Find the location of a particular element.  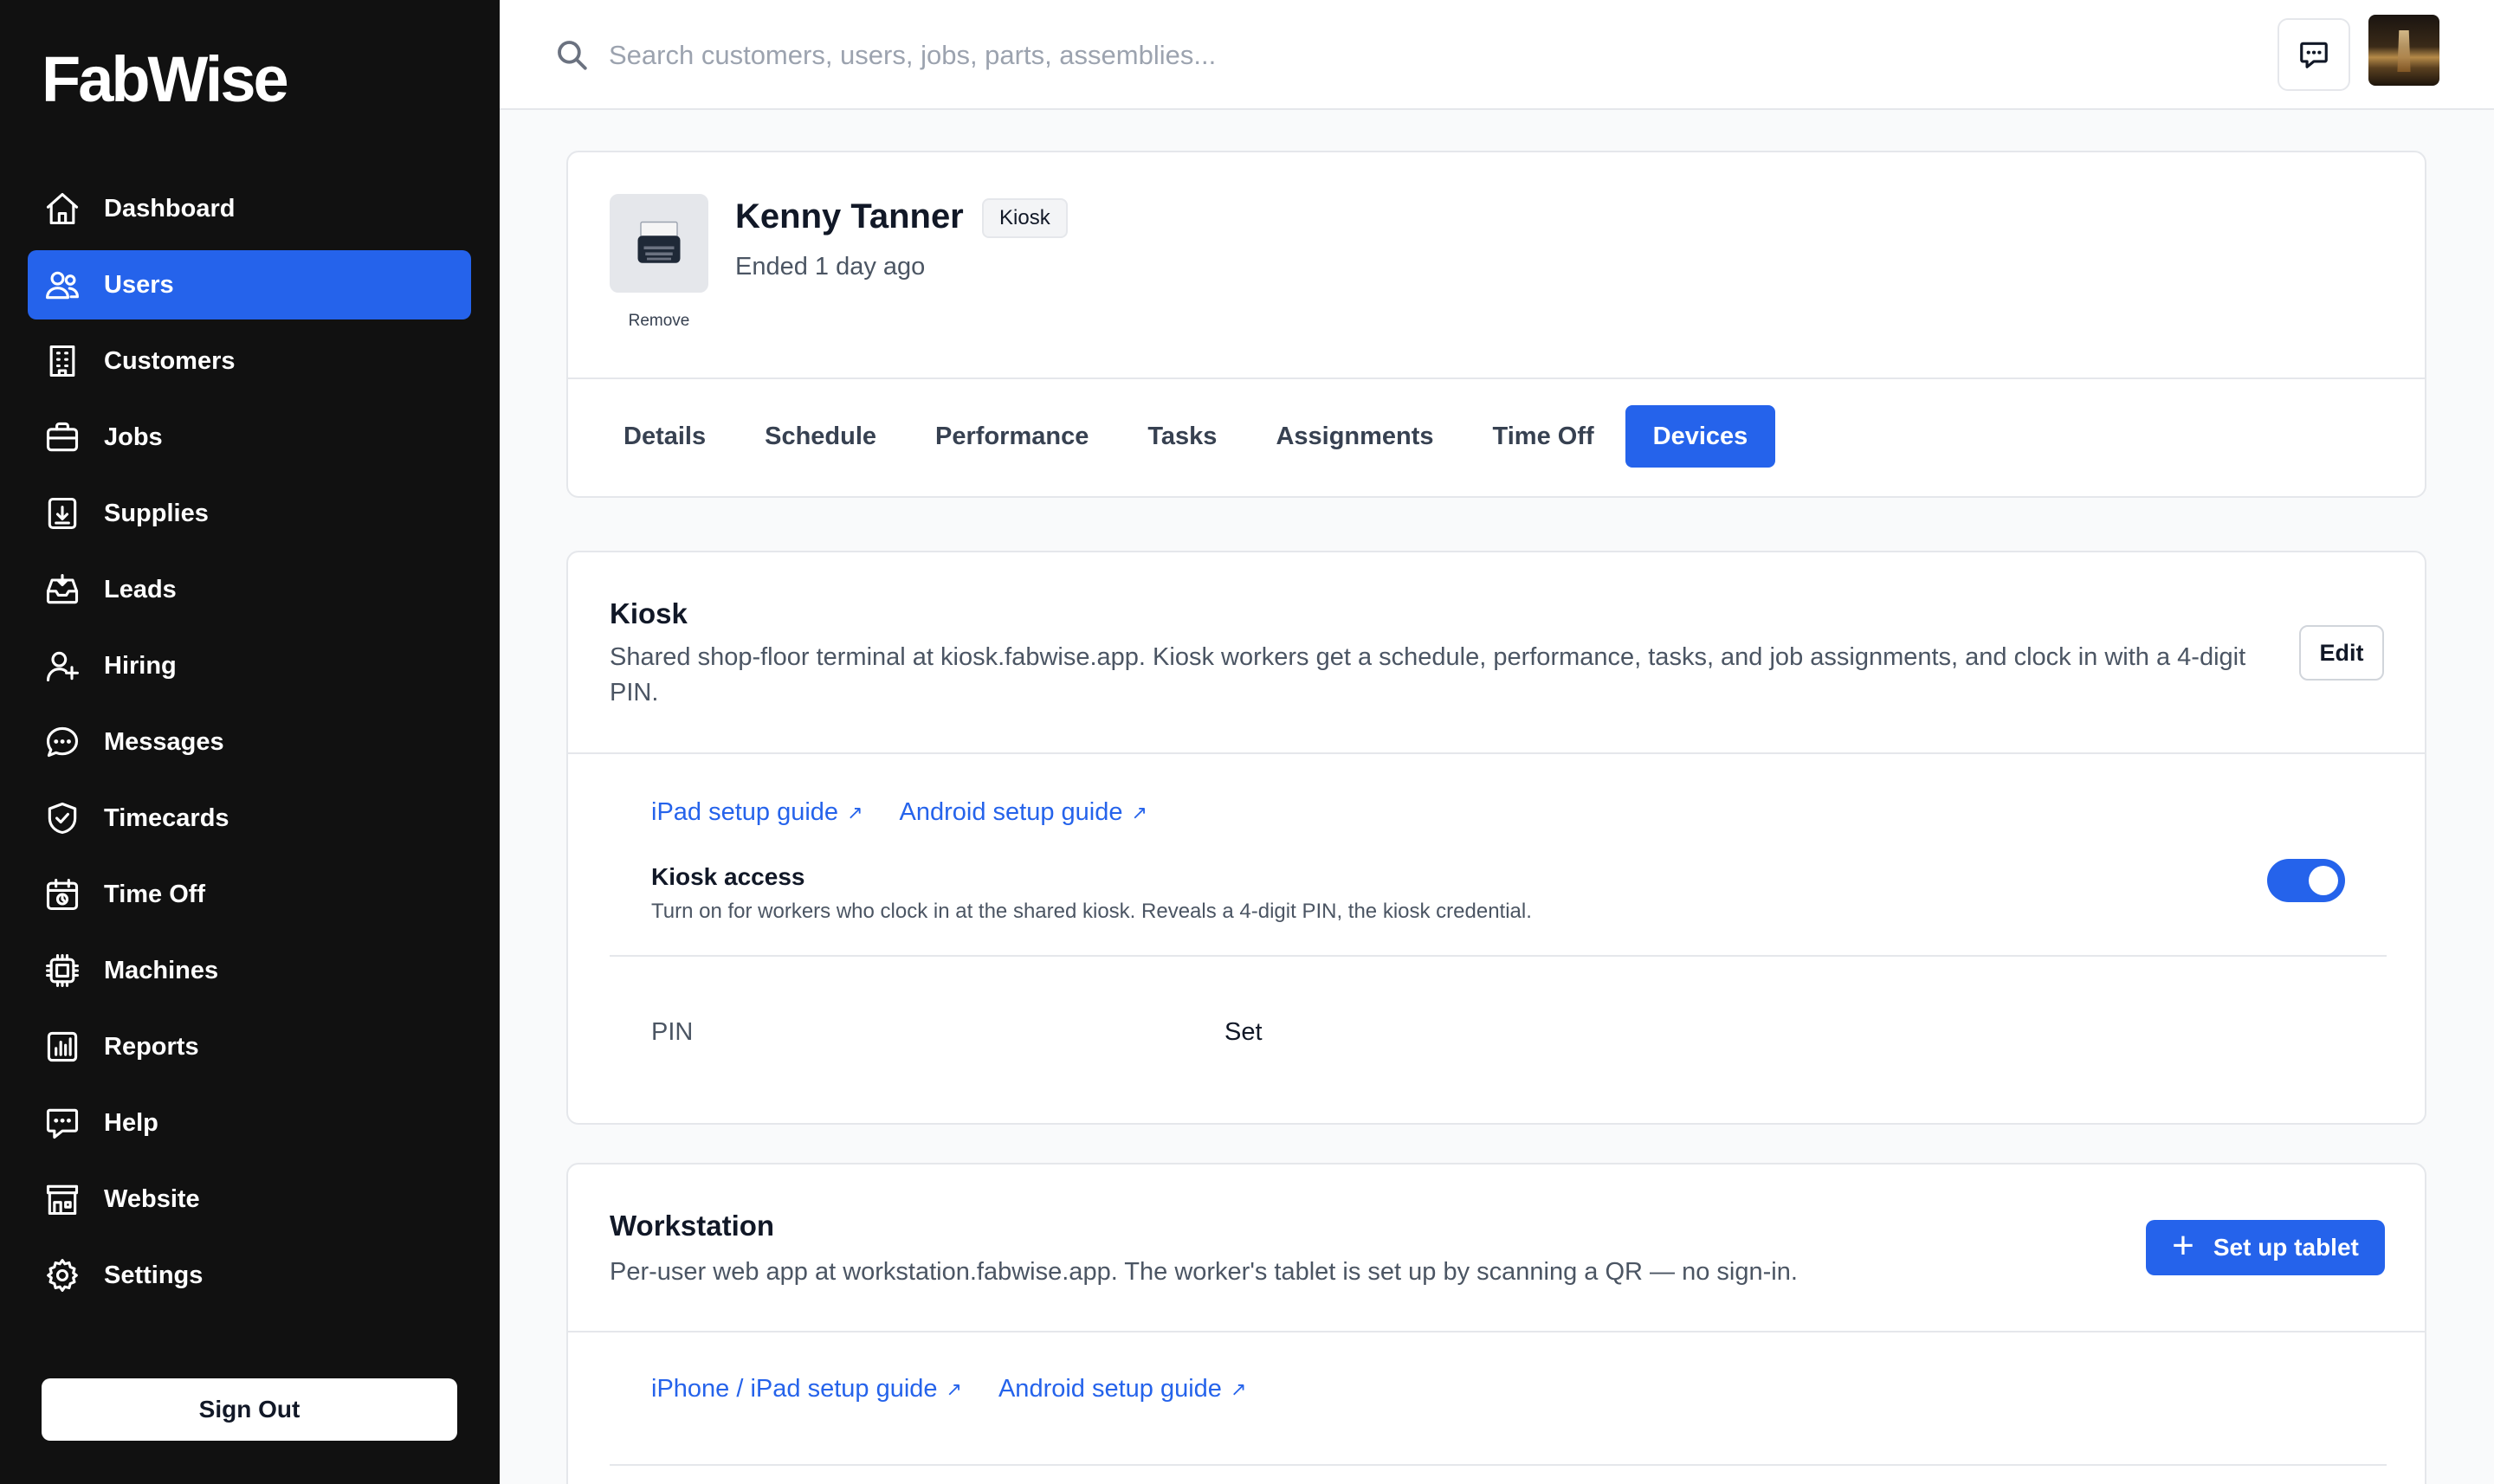

sidebar-item-hiring: Hiring is located at coordinates (249, 665).